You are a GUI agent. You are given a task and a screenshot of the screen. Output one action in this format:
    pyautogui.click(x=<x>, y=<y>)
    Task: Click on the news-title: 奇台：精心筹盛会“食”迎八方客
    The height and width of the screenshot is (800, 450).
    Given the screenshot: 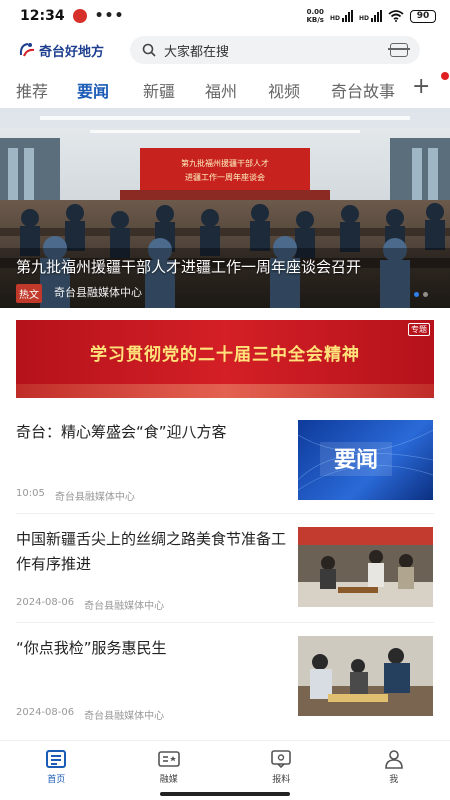 What is the action you would take?
    pyautogui.click(x=121, y=432)
    